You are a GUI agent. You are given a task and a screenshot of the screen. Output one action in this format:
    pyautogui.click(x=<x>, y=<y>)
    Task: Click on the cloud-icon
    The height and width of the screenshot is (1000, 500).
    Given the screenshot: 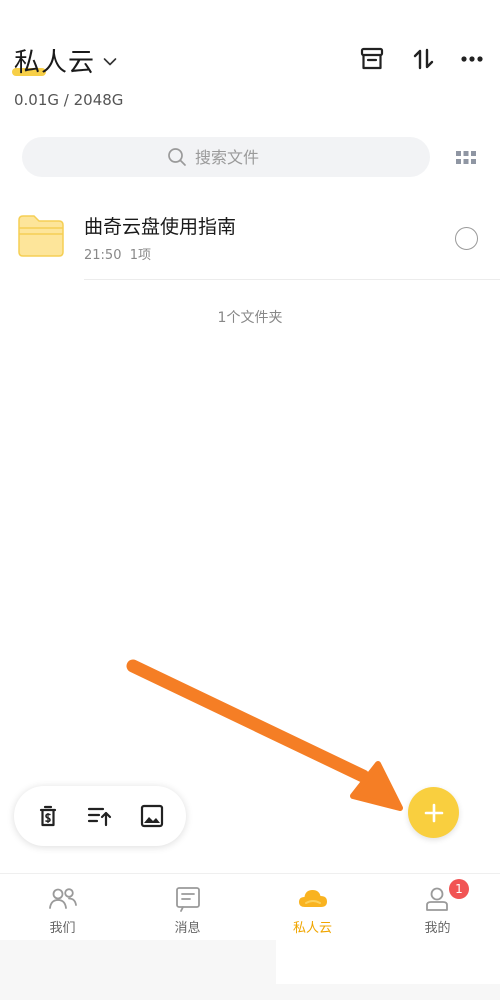 What is the action you would take?
    pyautogui.click(x=313, y=898)
    